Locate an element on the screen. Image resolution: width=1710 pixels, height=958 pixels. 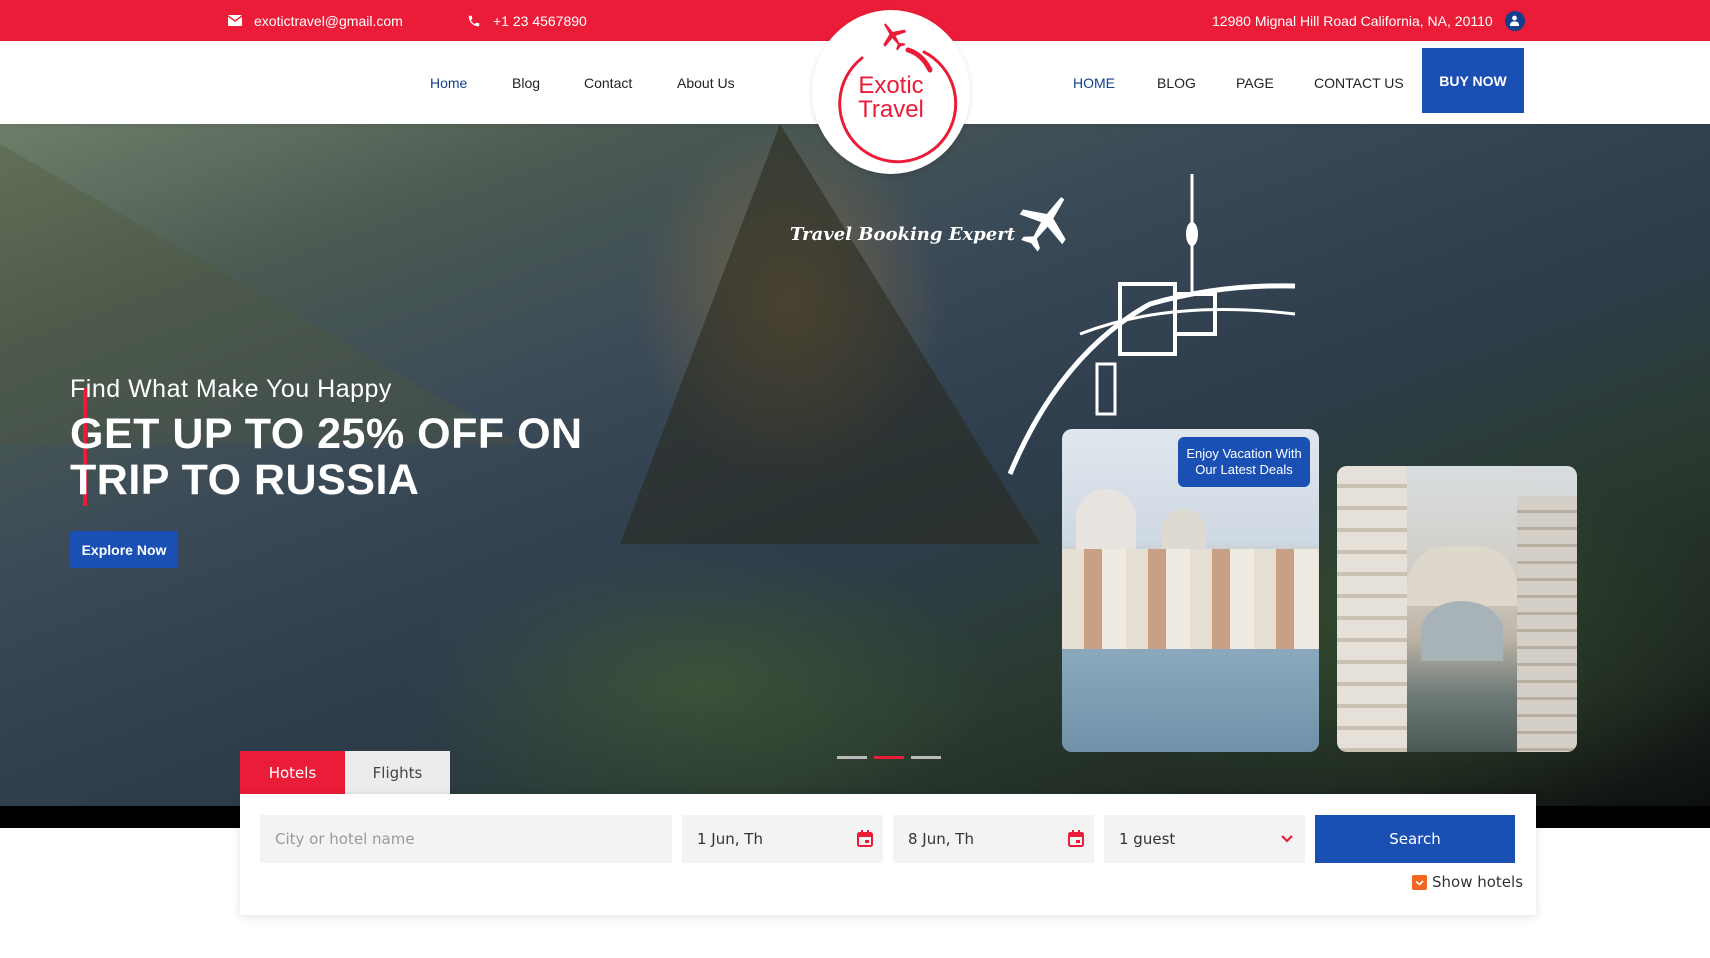
deal-badge-line1: Enjoy Vacation With is located at coordinates (1244, 453).